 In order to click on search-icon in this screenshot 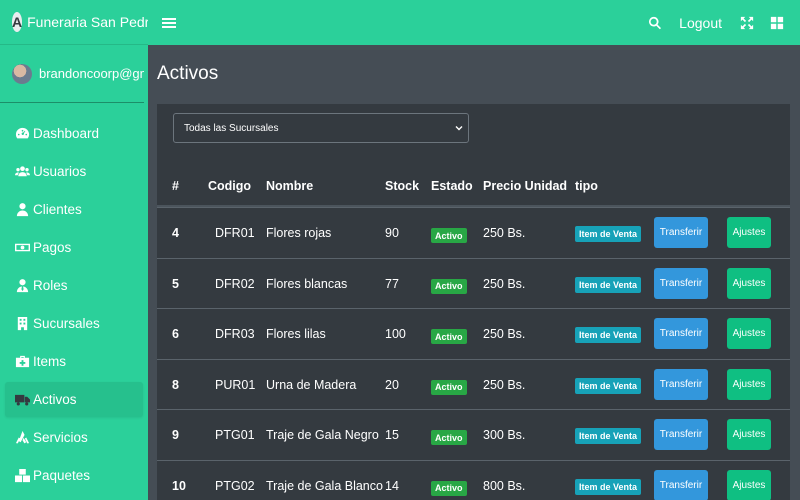, I will do `click(655, 23)`.